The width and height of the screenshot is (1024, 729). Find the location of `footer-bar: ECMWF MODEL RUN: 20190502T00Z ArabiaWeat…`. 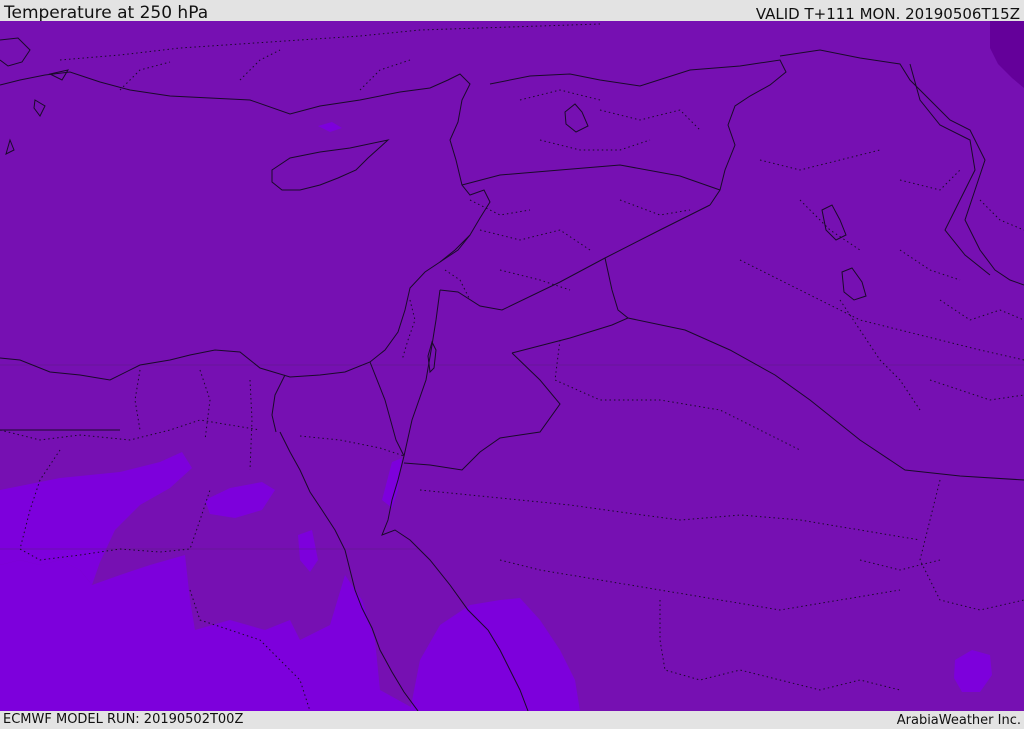

footer-bar: ECMWF MODEL RUN: 20190502T00Z ArabiaWeat… is located at coordinates (512, 720).